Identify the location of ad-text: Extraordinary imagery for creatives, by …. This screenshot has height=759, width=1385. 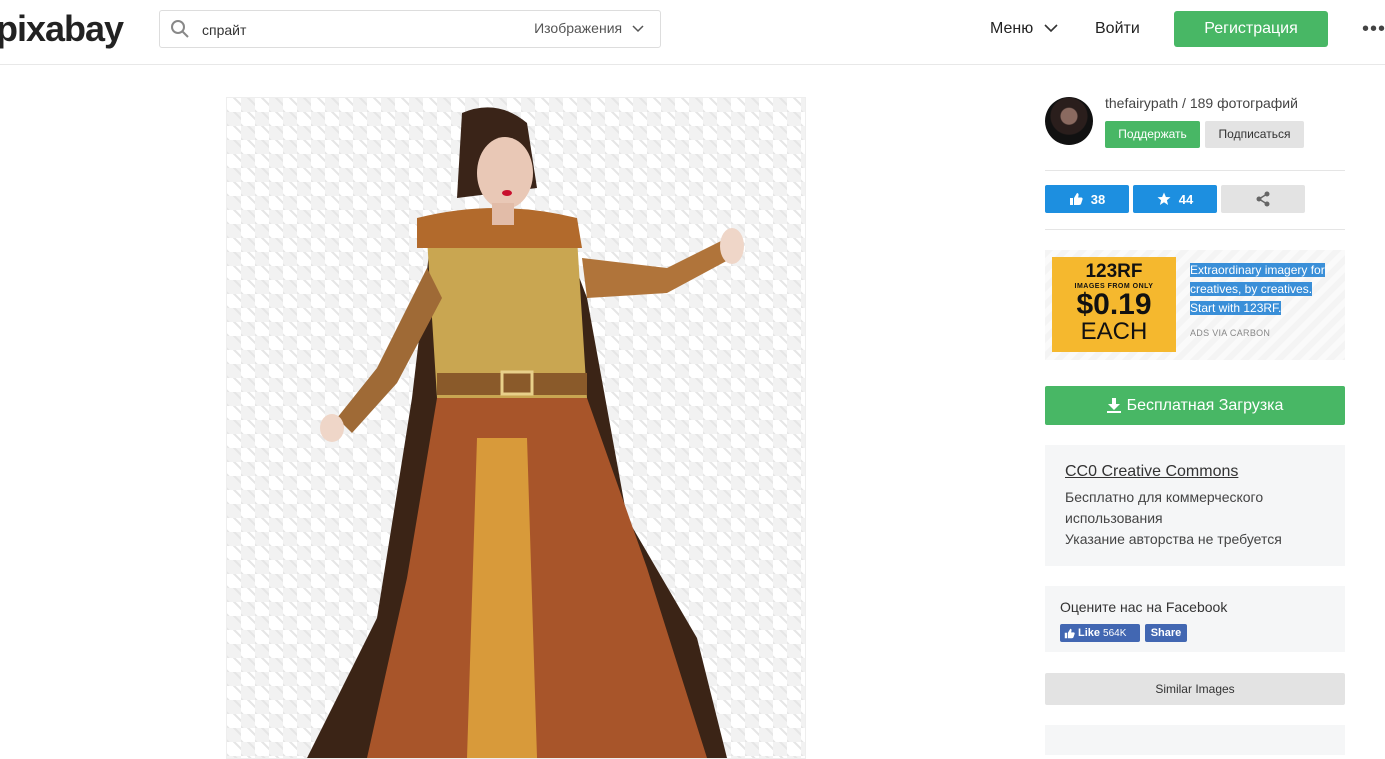
(1265, 289).